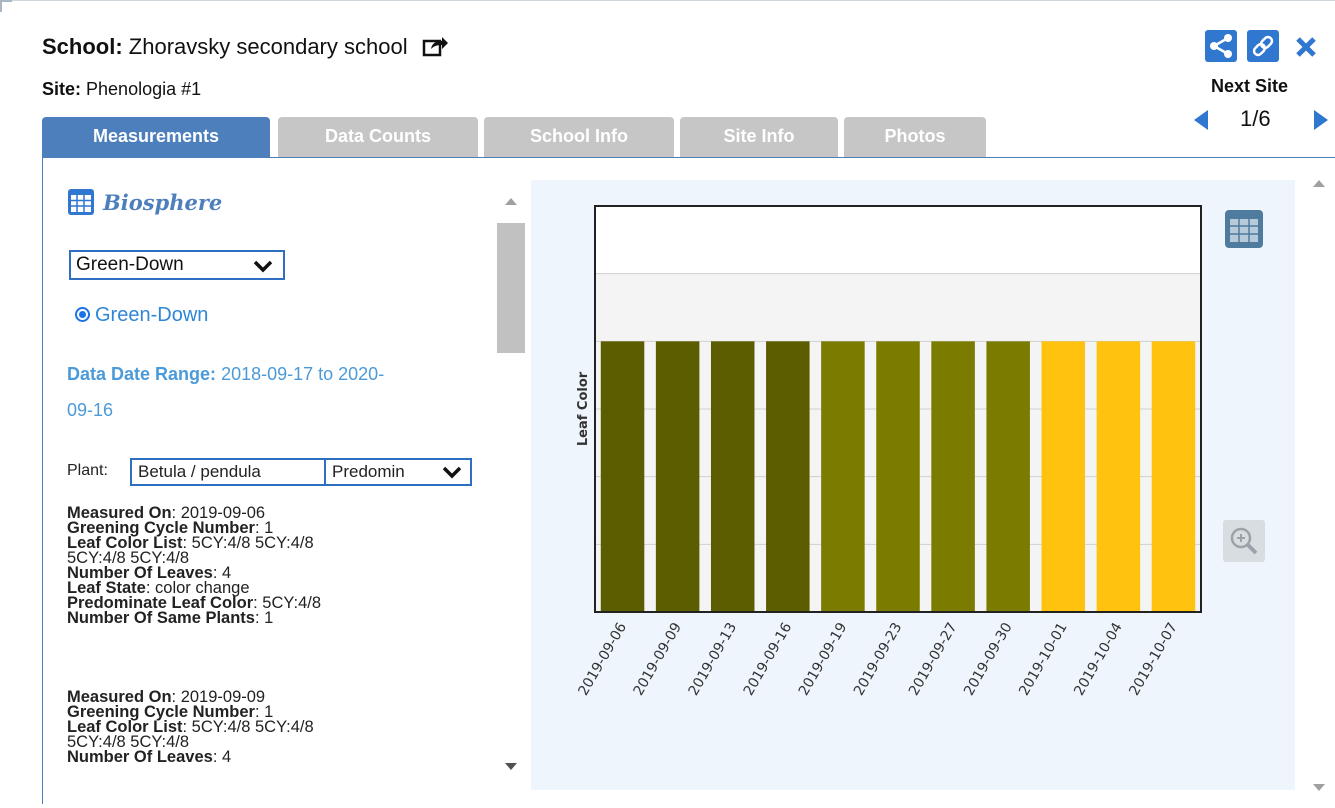 Image resolution: width=1335 pixels, height=808 pixels. Describe the element at coordinates (658, 659) in the screenshot. I see `x-tick-label: 2019-09-09` at that location.